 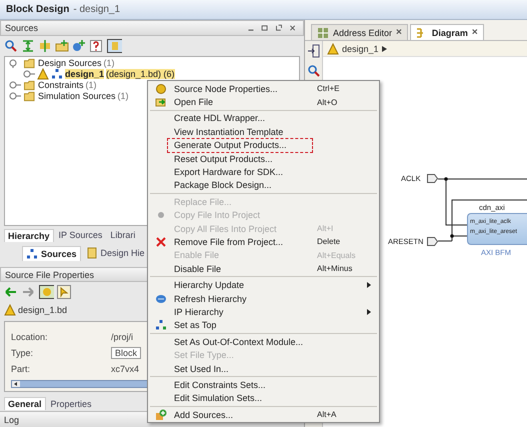 I want to click on file-name: design_1.bd, so click(x=43, y=309).